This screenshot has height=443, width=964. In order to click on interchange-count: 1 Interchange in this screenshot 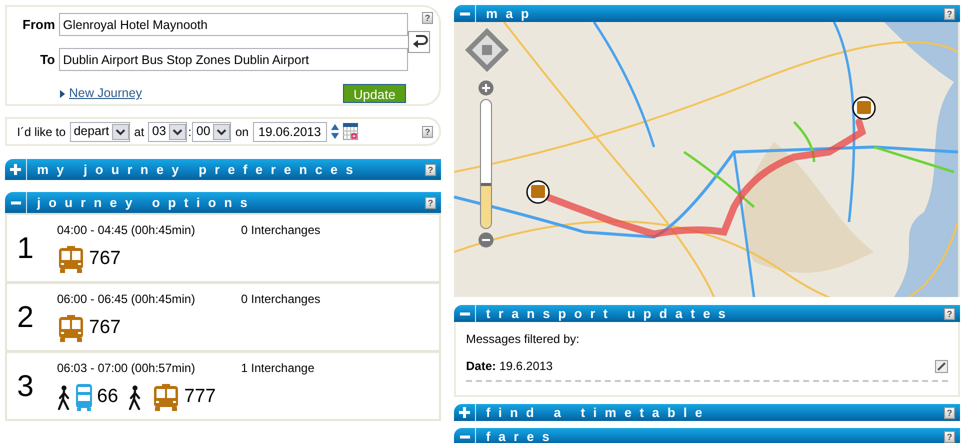, I will do `click(277, 368)`.